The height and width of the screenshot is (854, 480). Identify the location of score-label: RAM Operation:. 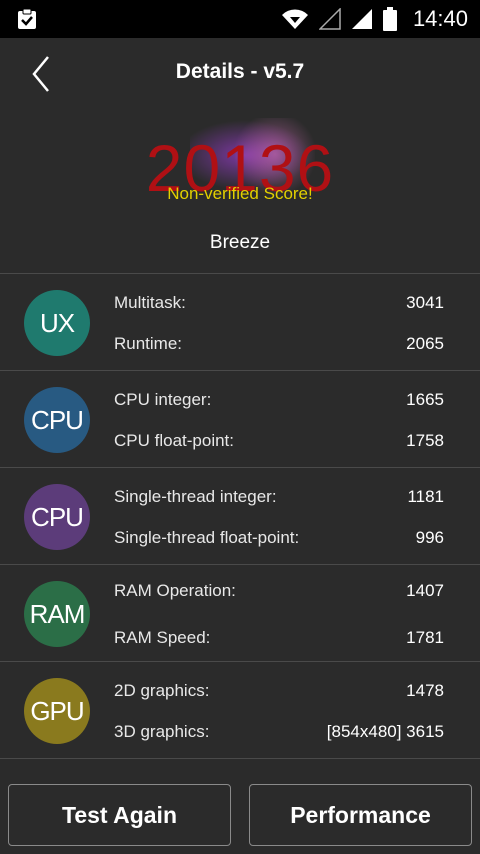
(175, 590).